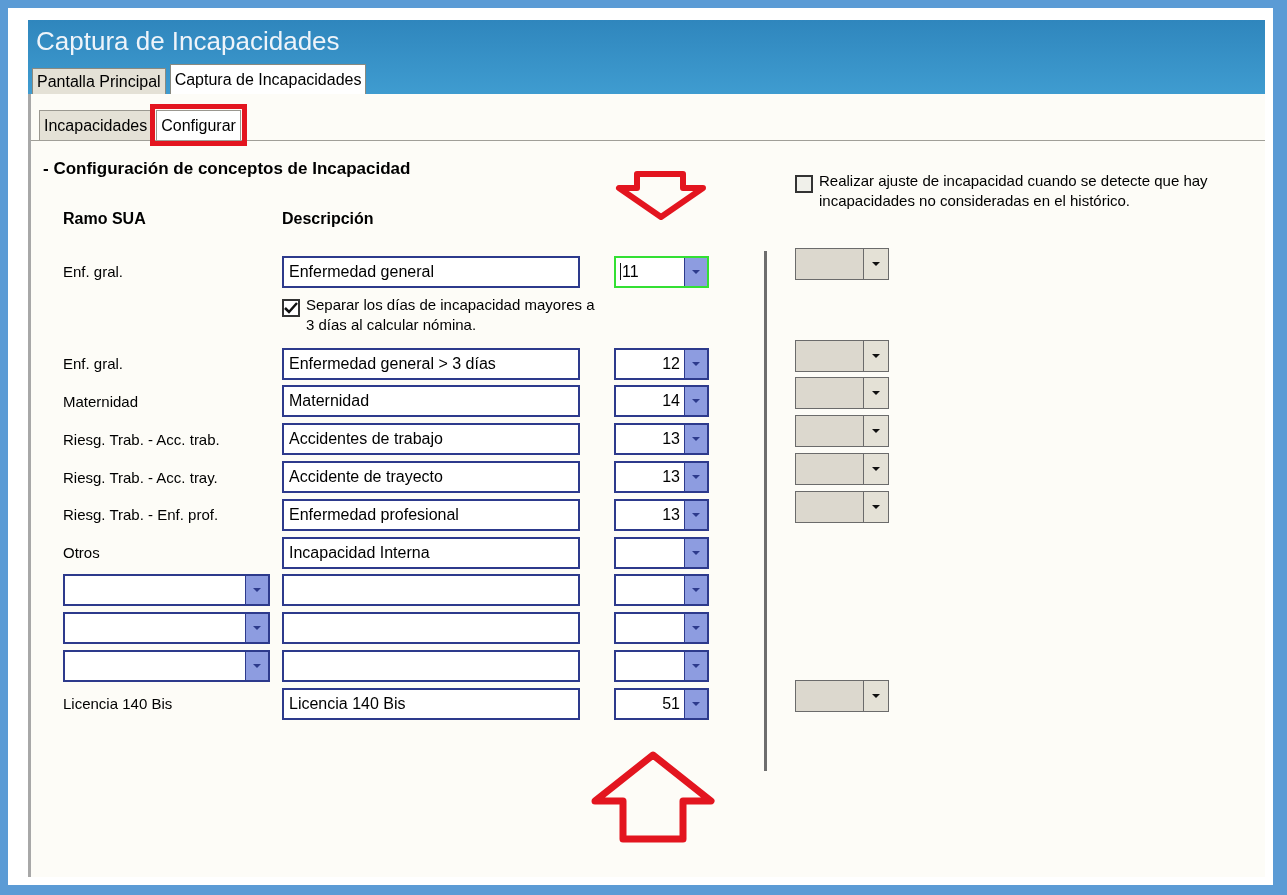  I want to click on main-tab: Captura de Incapacidades, so click(268, 79).